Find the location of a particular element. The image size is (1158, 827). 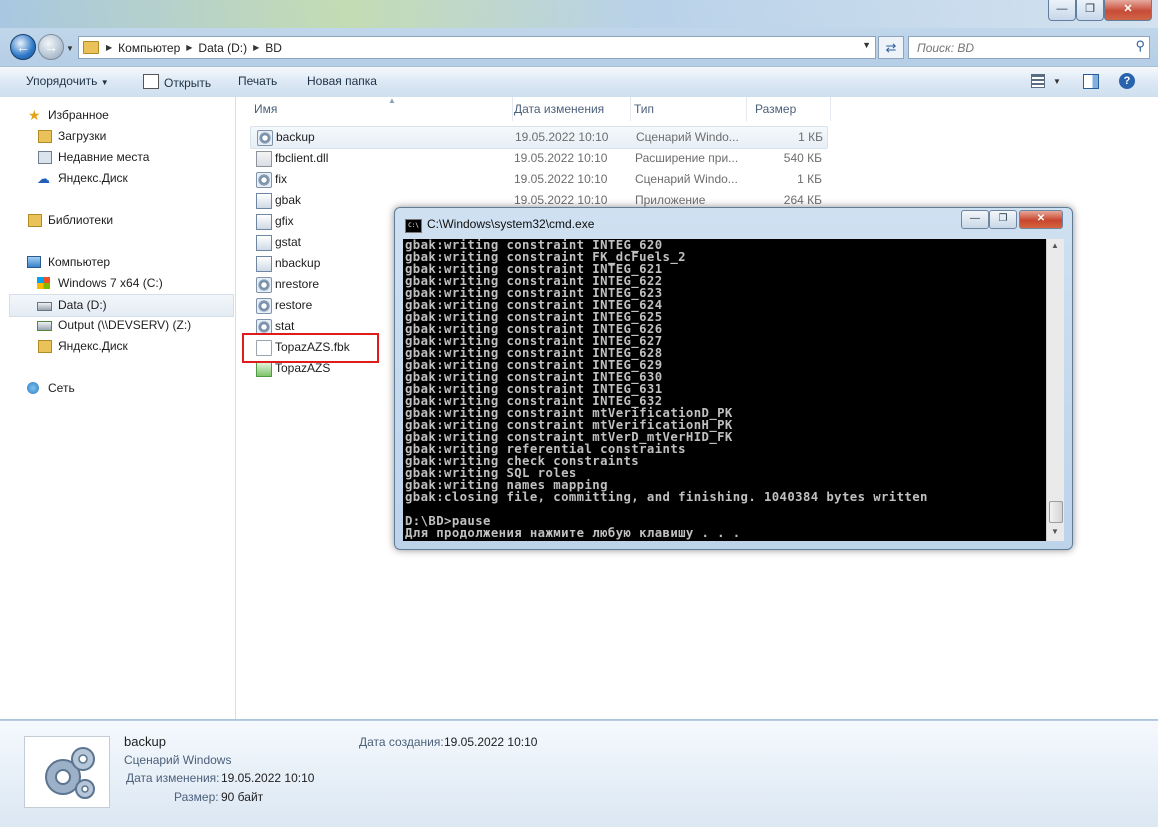

help-icon: ? is located at coordinates (1127, 81).